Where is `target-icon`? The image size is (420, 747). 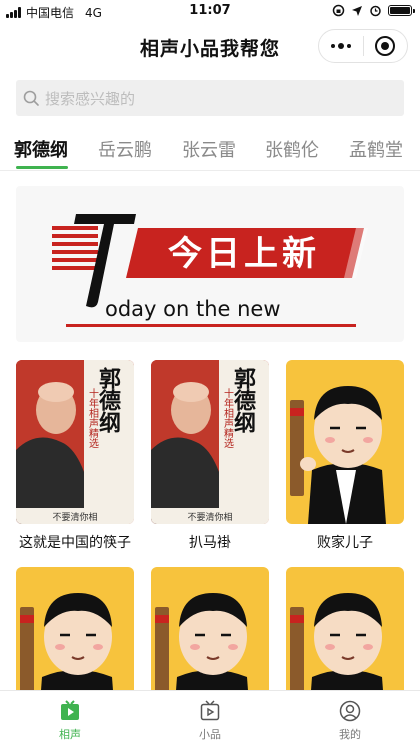
target-icon is located at coordinates (385, 46).